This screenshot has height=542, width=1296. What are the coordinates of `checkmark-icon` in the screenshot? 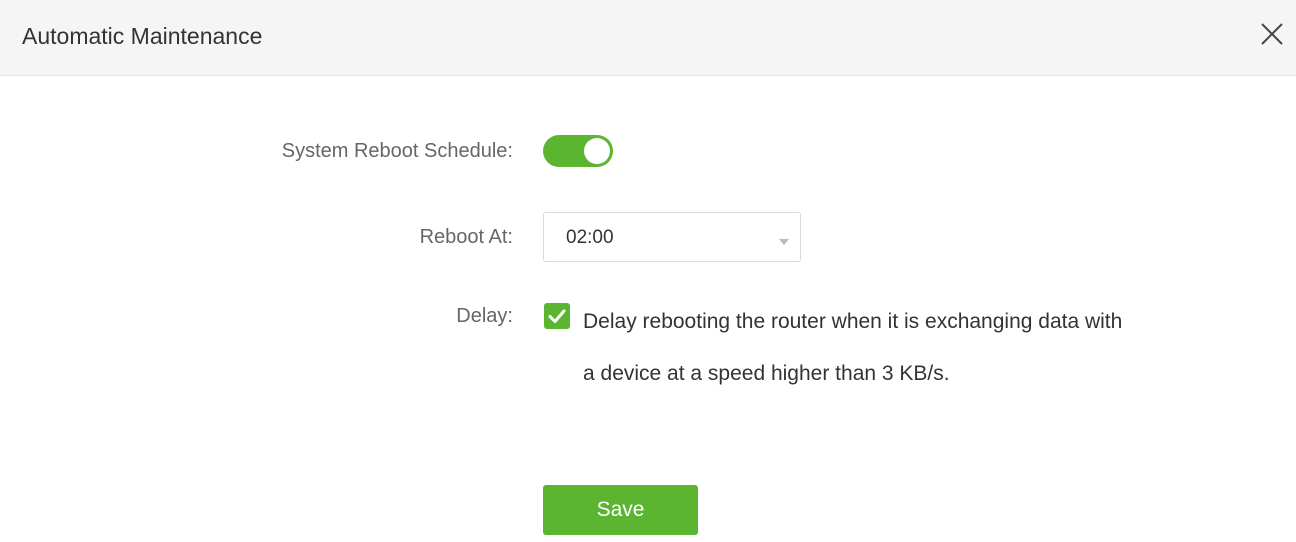 It's located at (557, 316).